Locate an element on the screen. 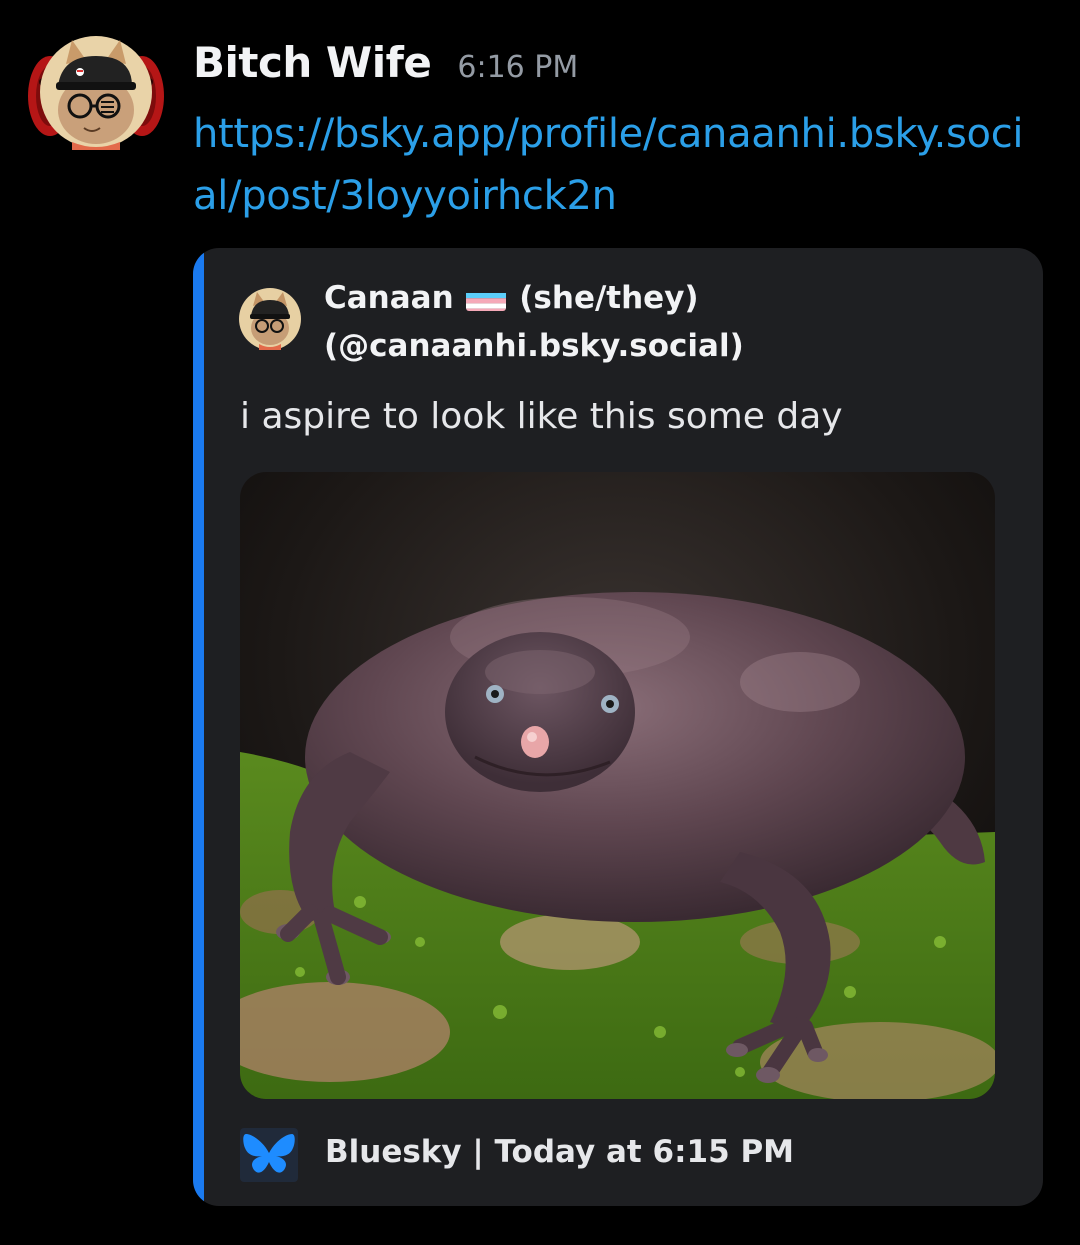 This screenshot has width=1080, height=1245. embed-author-name: Canaan is located at coordinates (389, 298).